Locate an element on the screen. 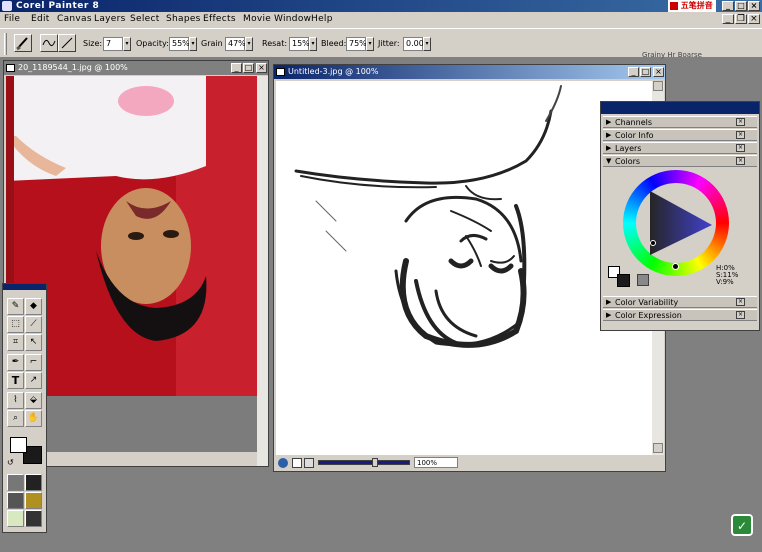 The height and width of the screenshot is (552, 762). panel-header-channels: ▶ Channels × is located at coordinates (680, 122).